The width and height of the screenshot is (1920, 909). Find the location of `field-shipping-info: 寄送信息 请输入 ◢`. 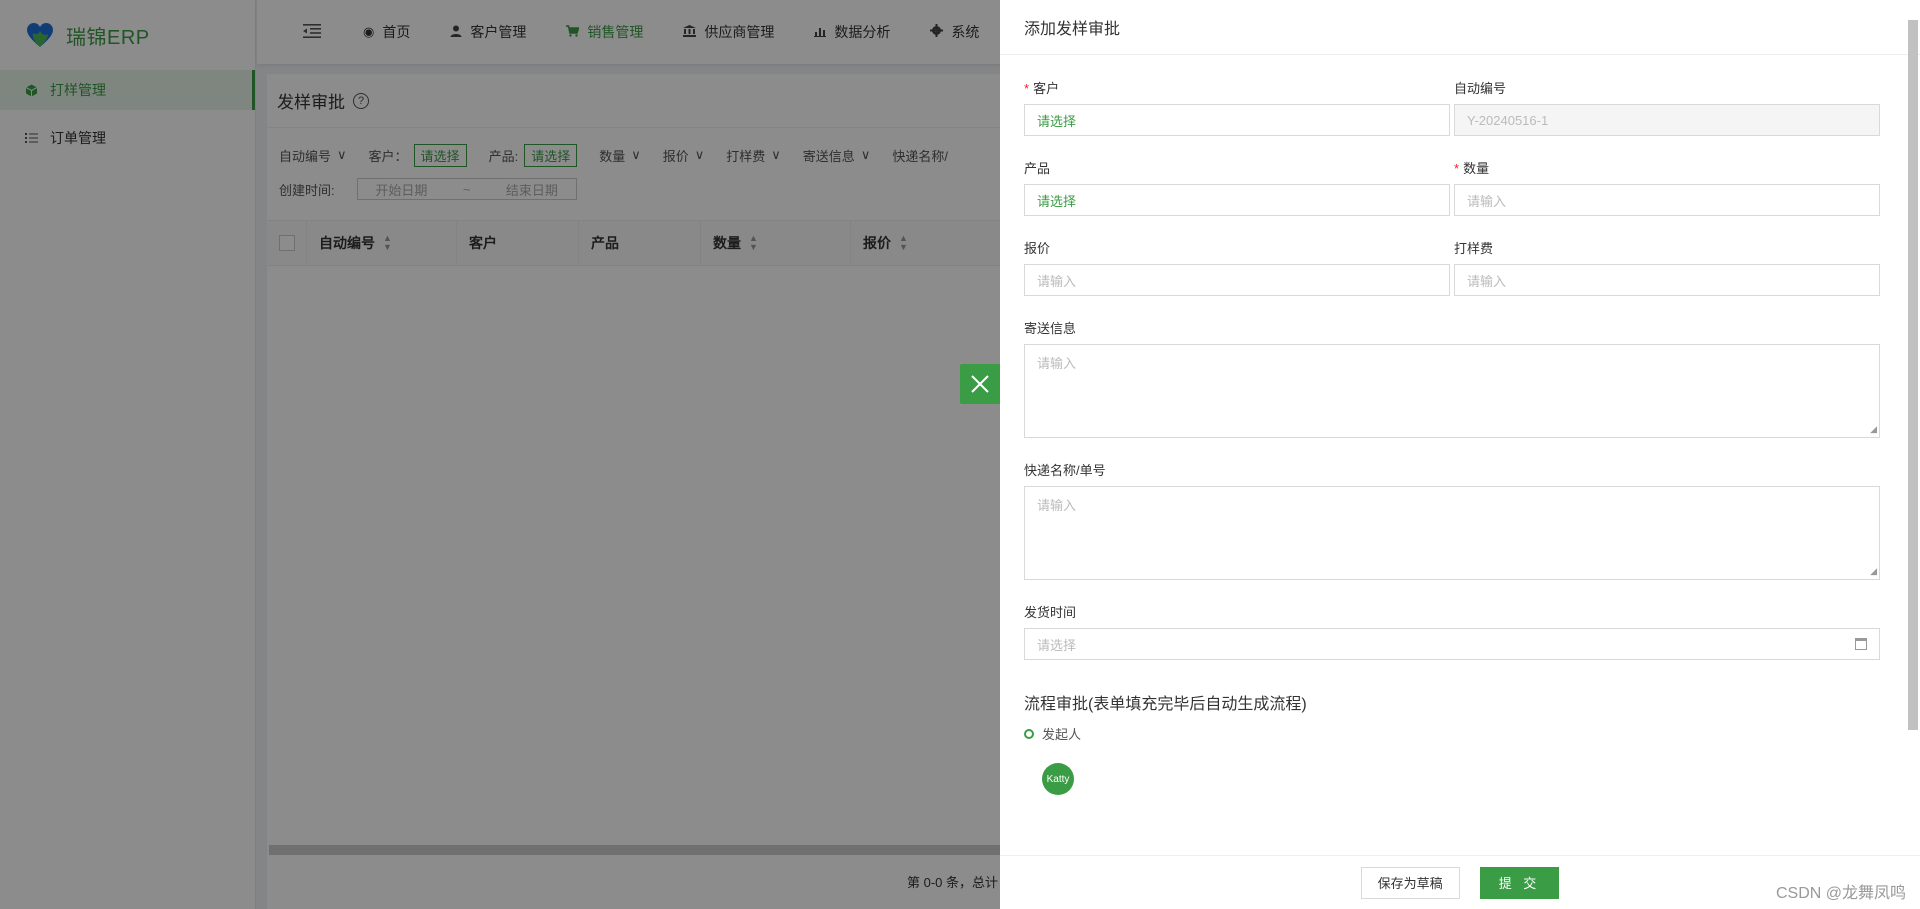

field-shipping-info: 寄送信息 请输入 ◢ is located at coordinates (1452, 380).